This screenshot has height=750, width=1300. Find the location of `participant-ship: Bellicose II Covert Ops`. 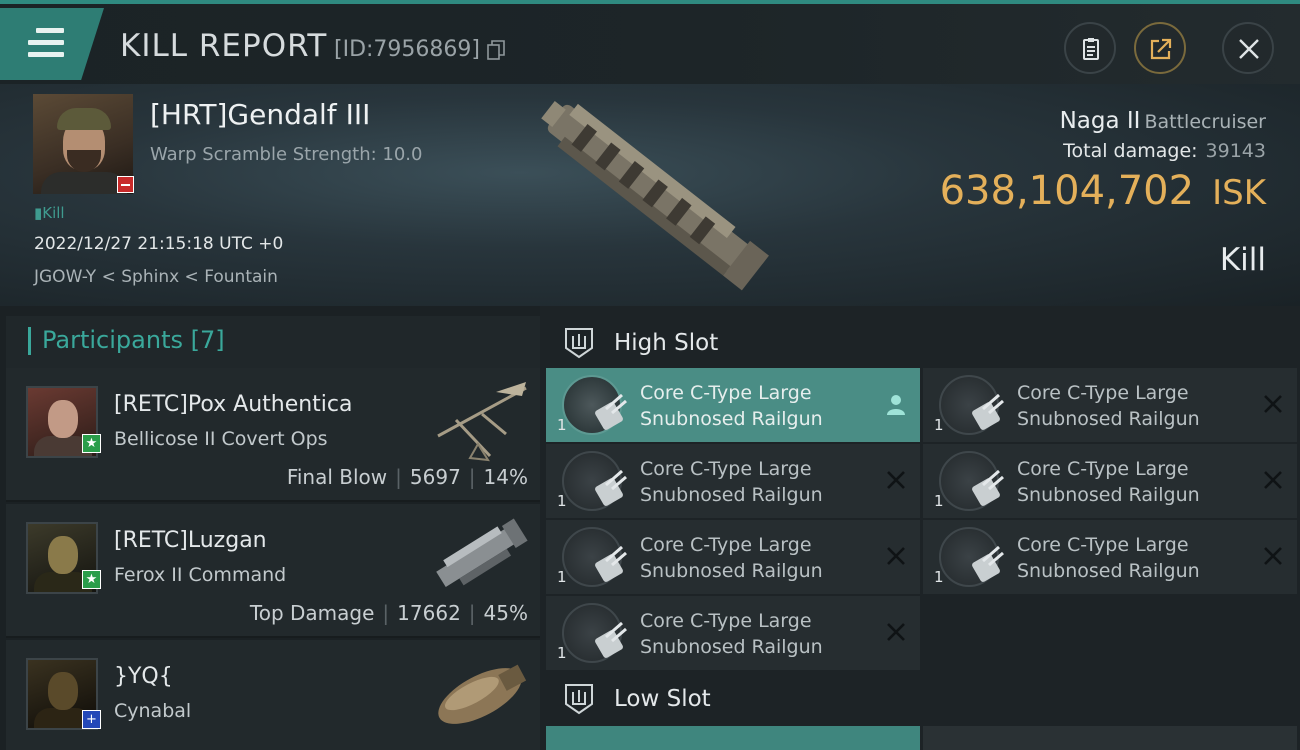

participant-ship: Bellicose II Covert Ops is located at coordinates (221, 439).